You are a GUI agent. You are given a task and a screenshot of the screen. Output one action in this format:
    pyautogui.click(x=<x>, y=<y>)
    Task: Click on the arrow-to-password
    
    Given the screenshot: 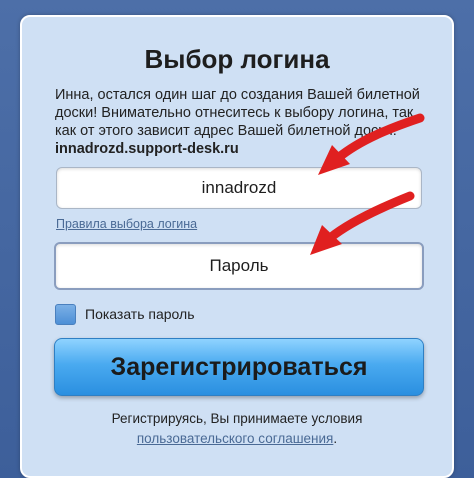 What is the action you would take?
    pyautogui.click(x=362, y=223)
    